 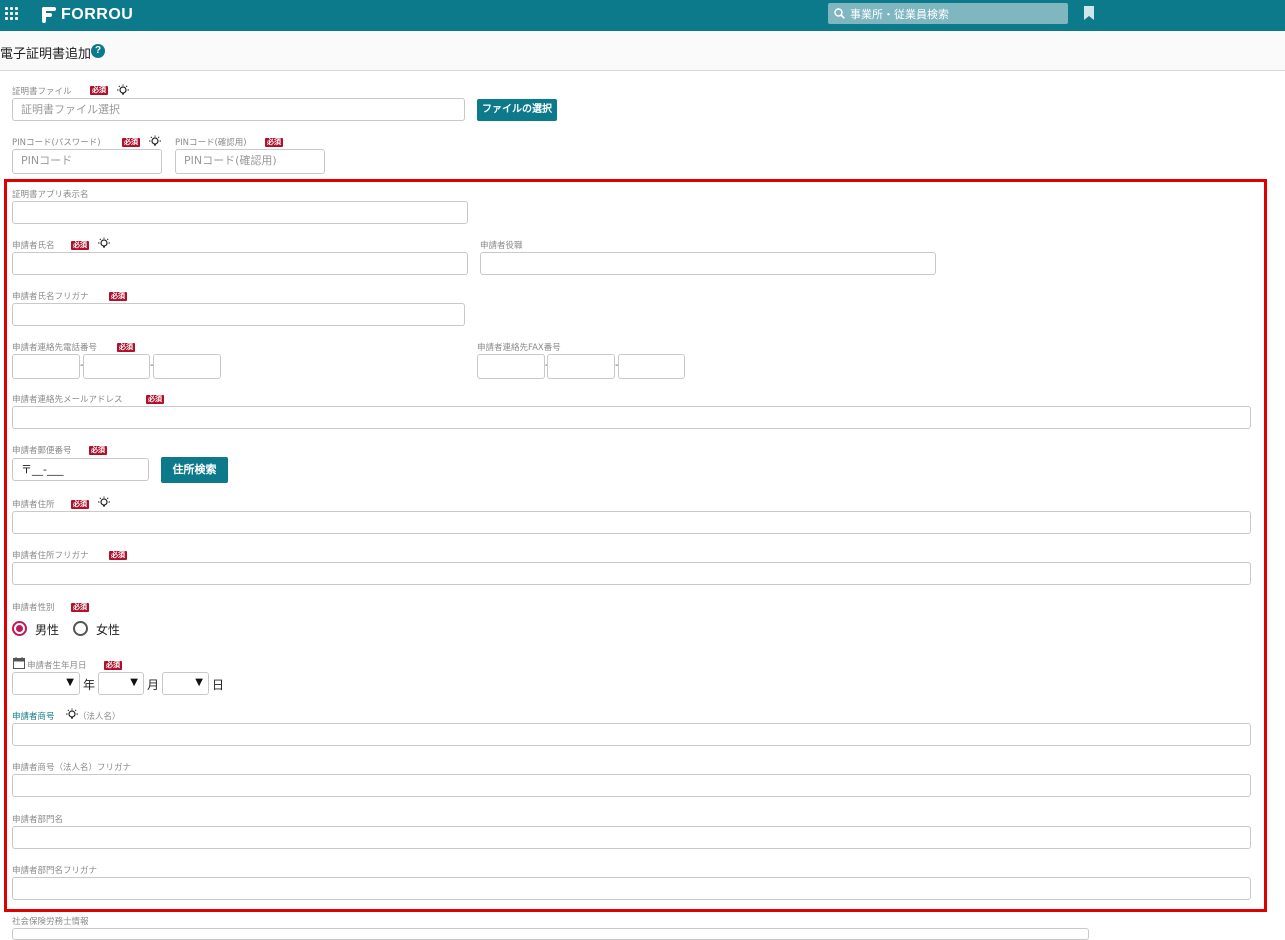 I want to click on applicant-address-label: 申請者住所, so click(x=33, y=505).